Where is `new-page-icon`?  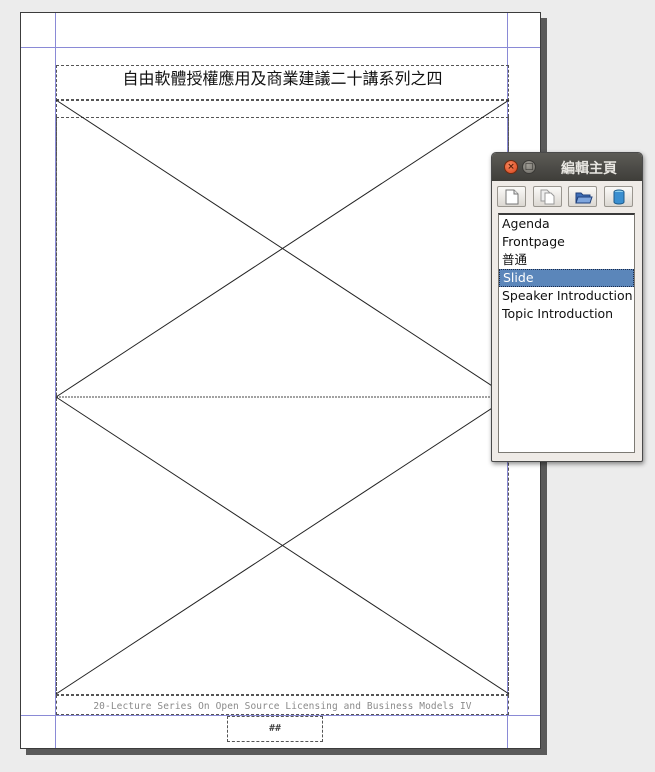 new-page-icon is located at coordinates (512, 197).